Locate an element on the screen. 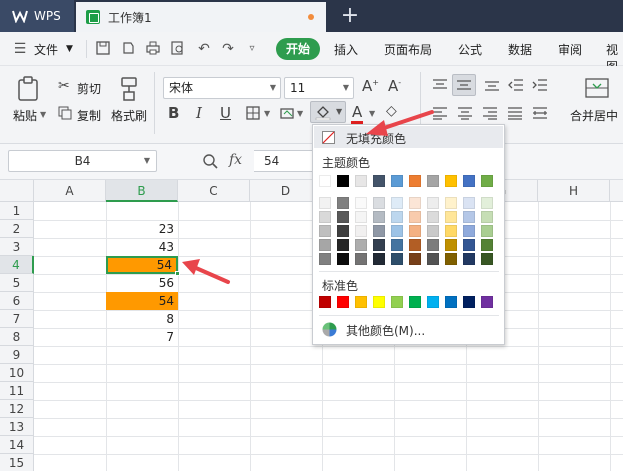 The image size is (623, 471). arrow-to-cell-b4 is located at coordinates (206, 271).